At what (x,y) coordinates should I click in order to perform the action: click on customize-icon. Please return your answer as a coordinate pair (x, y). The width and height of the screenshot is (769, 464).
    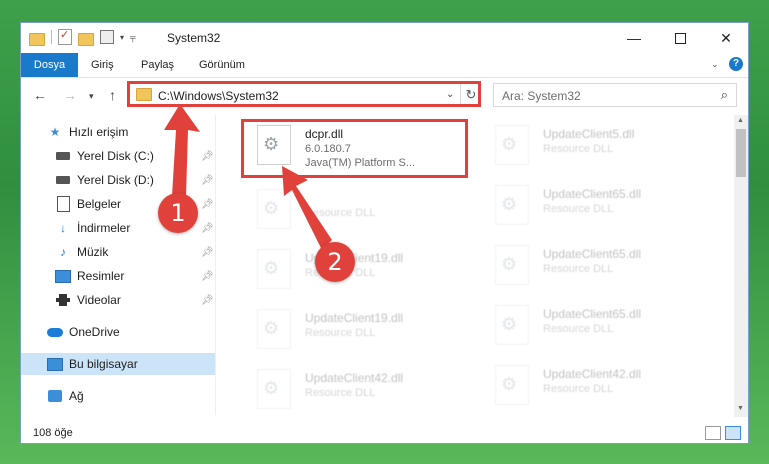
    Looking at the image, I should click on (107, 37).